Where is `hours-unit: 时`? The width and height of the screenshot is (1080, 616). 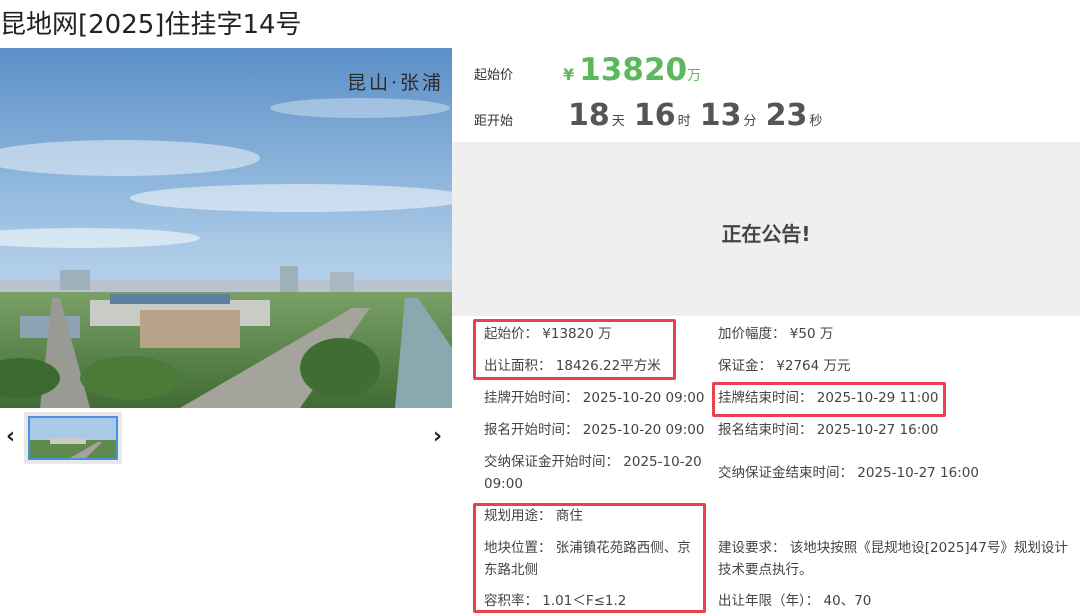
hours-unit: 时 is located at coordinates (684, 121).